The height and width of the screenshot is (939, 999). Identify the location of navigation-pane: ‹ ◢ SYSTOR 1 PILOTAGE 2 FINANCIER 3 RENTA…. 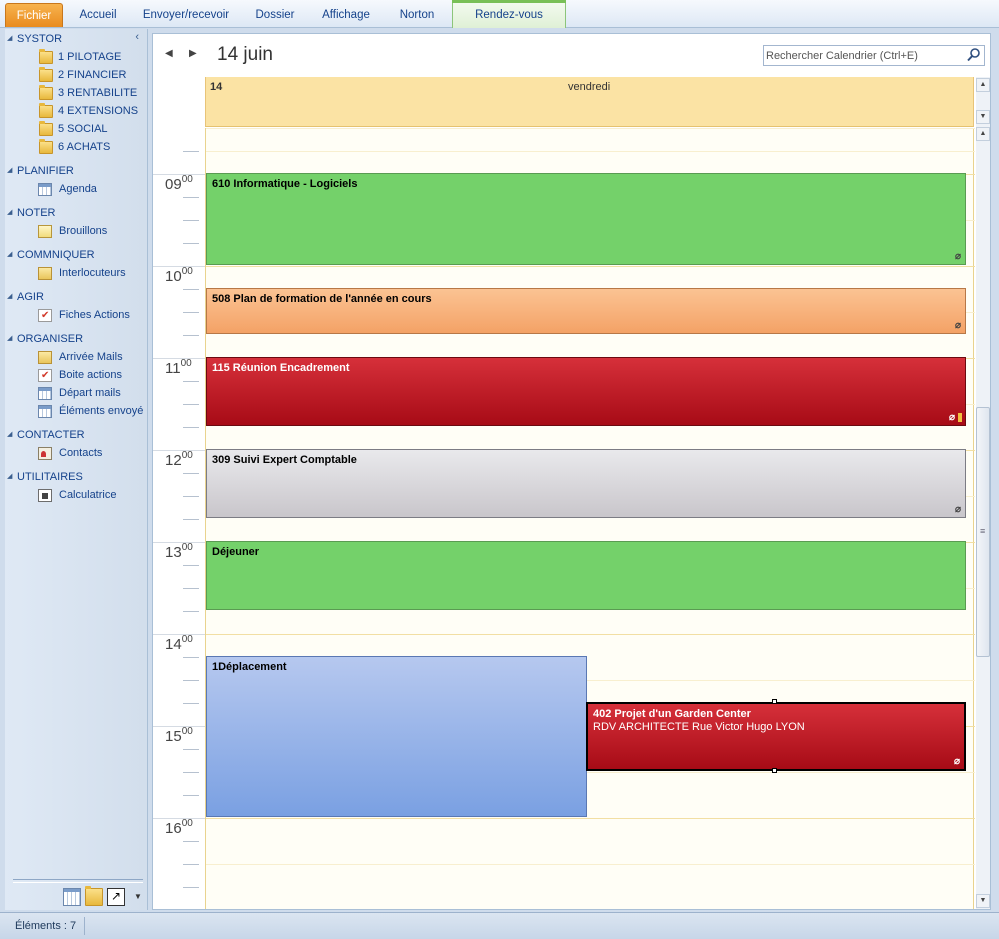
(76, 469).